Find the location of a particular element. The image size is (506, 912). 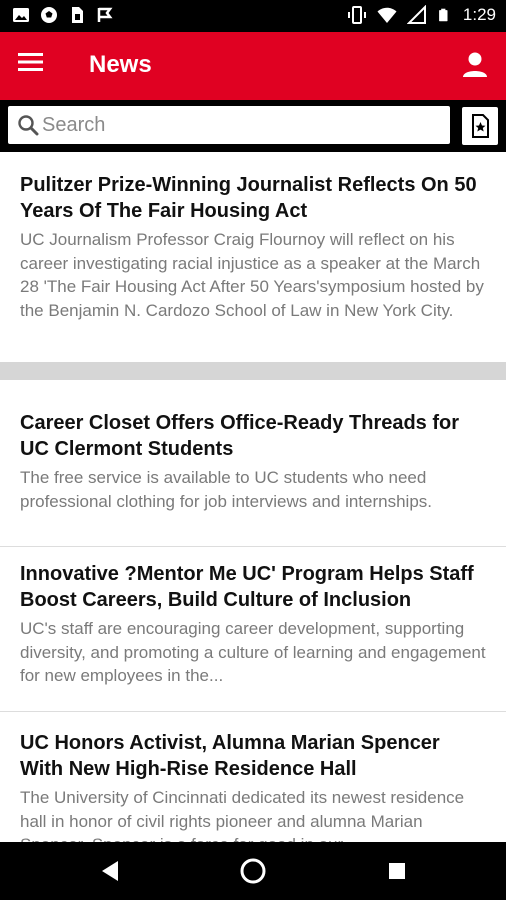

back-button is located at coordinates (111, 871).